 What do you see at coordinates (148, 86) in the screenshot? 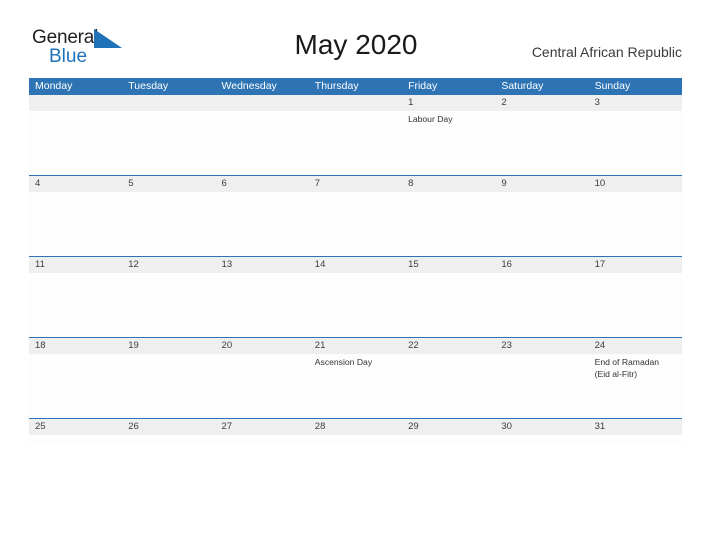
I see `day-of-week-header: Tuesday` at bounding box center [148, 86].